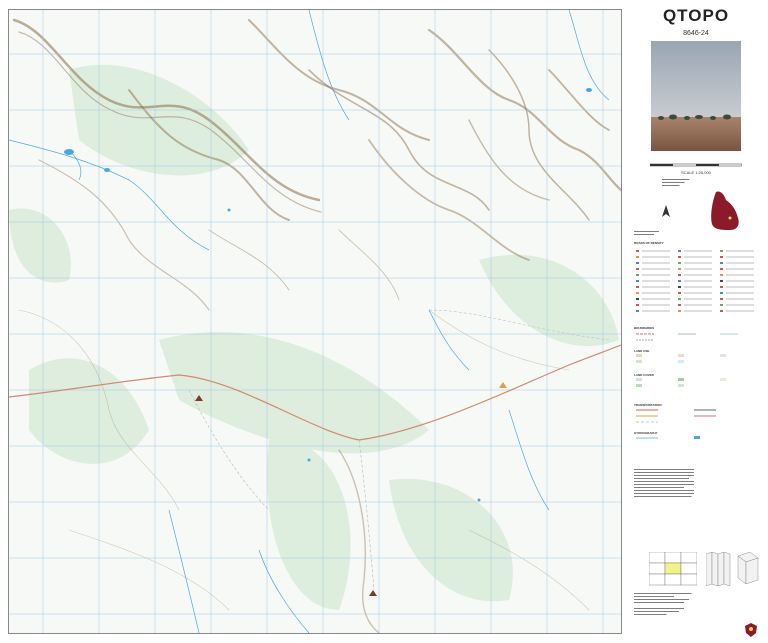  Describe the element at coordinates (644, 328) in the screenshot. I see `legend-section-heading: BOUNDARIES` at that location.